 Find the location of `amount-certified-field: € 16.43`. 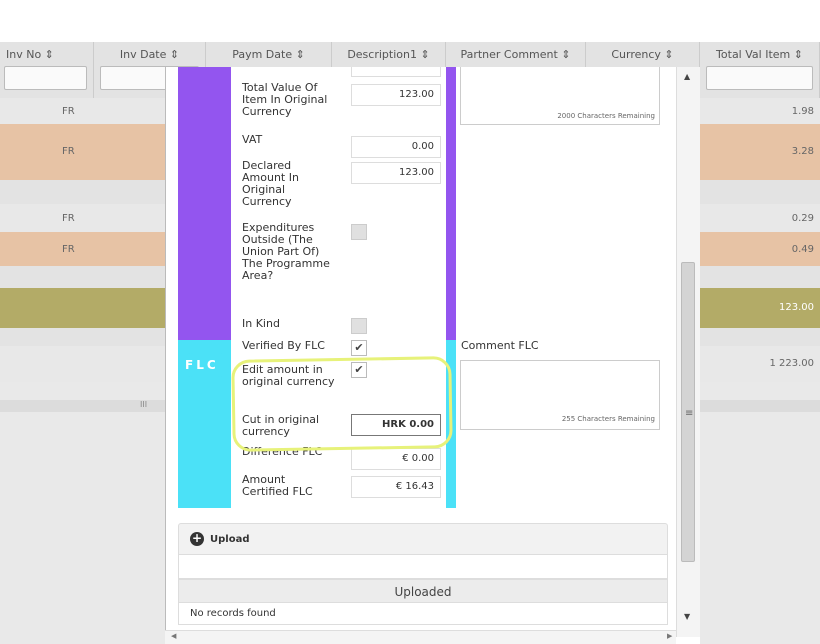

amount-certified-field: € 16.43 is located at coordinates (396, 487).